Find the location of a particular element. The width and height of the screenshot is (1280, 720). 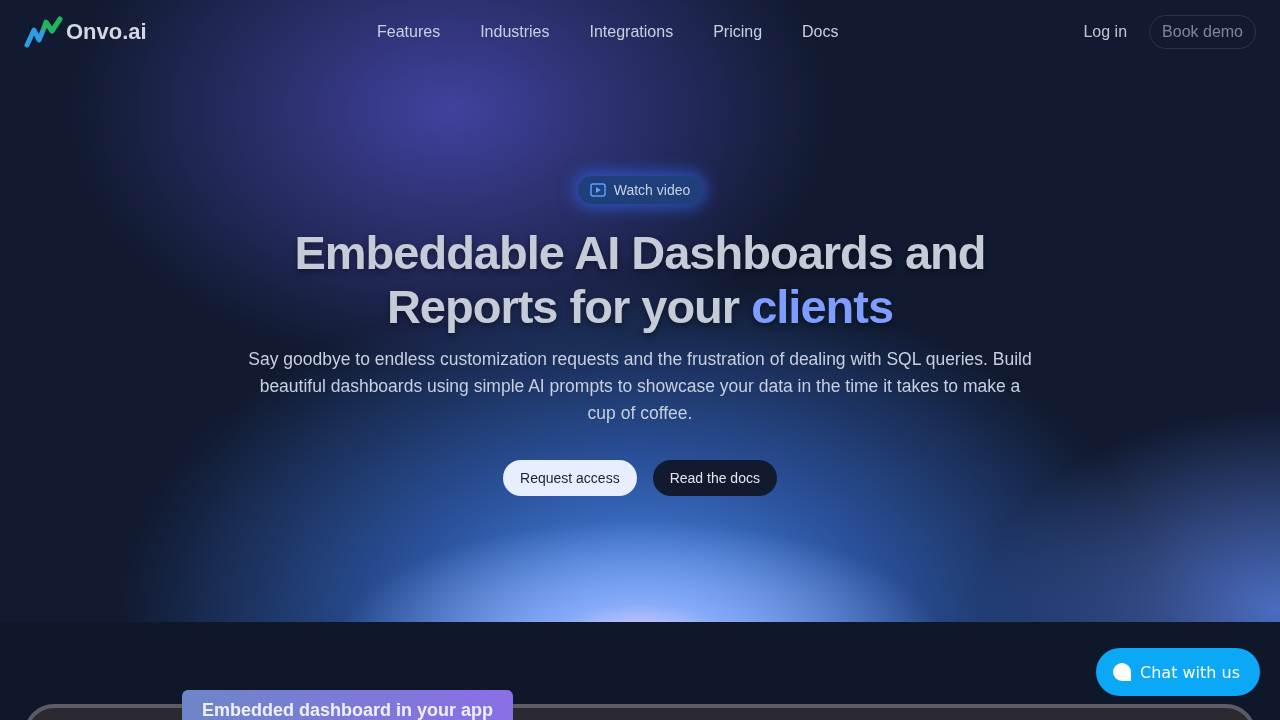

preview-label: Embedded dashboard in your app is located at coordinates (348, 705).